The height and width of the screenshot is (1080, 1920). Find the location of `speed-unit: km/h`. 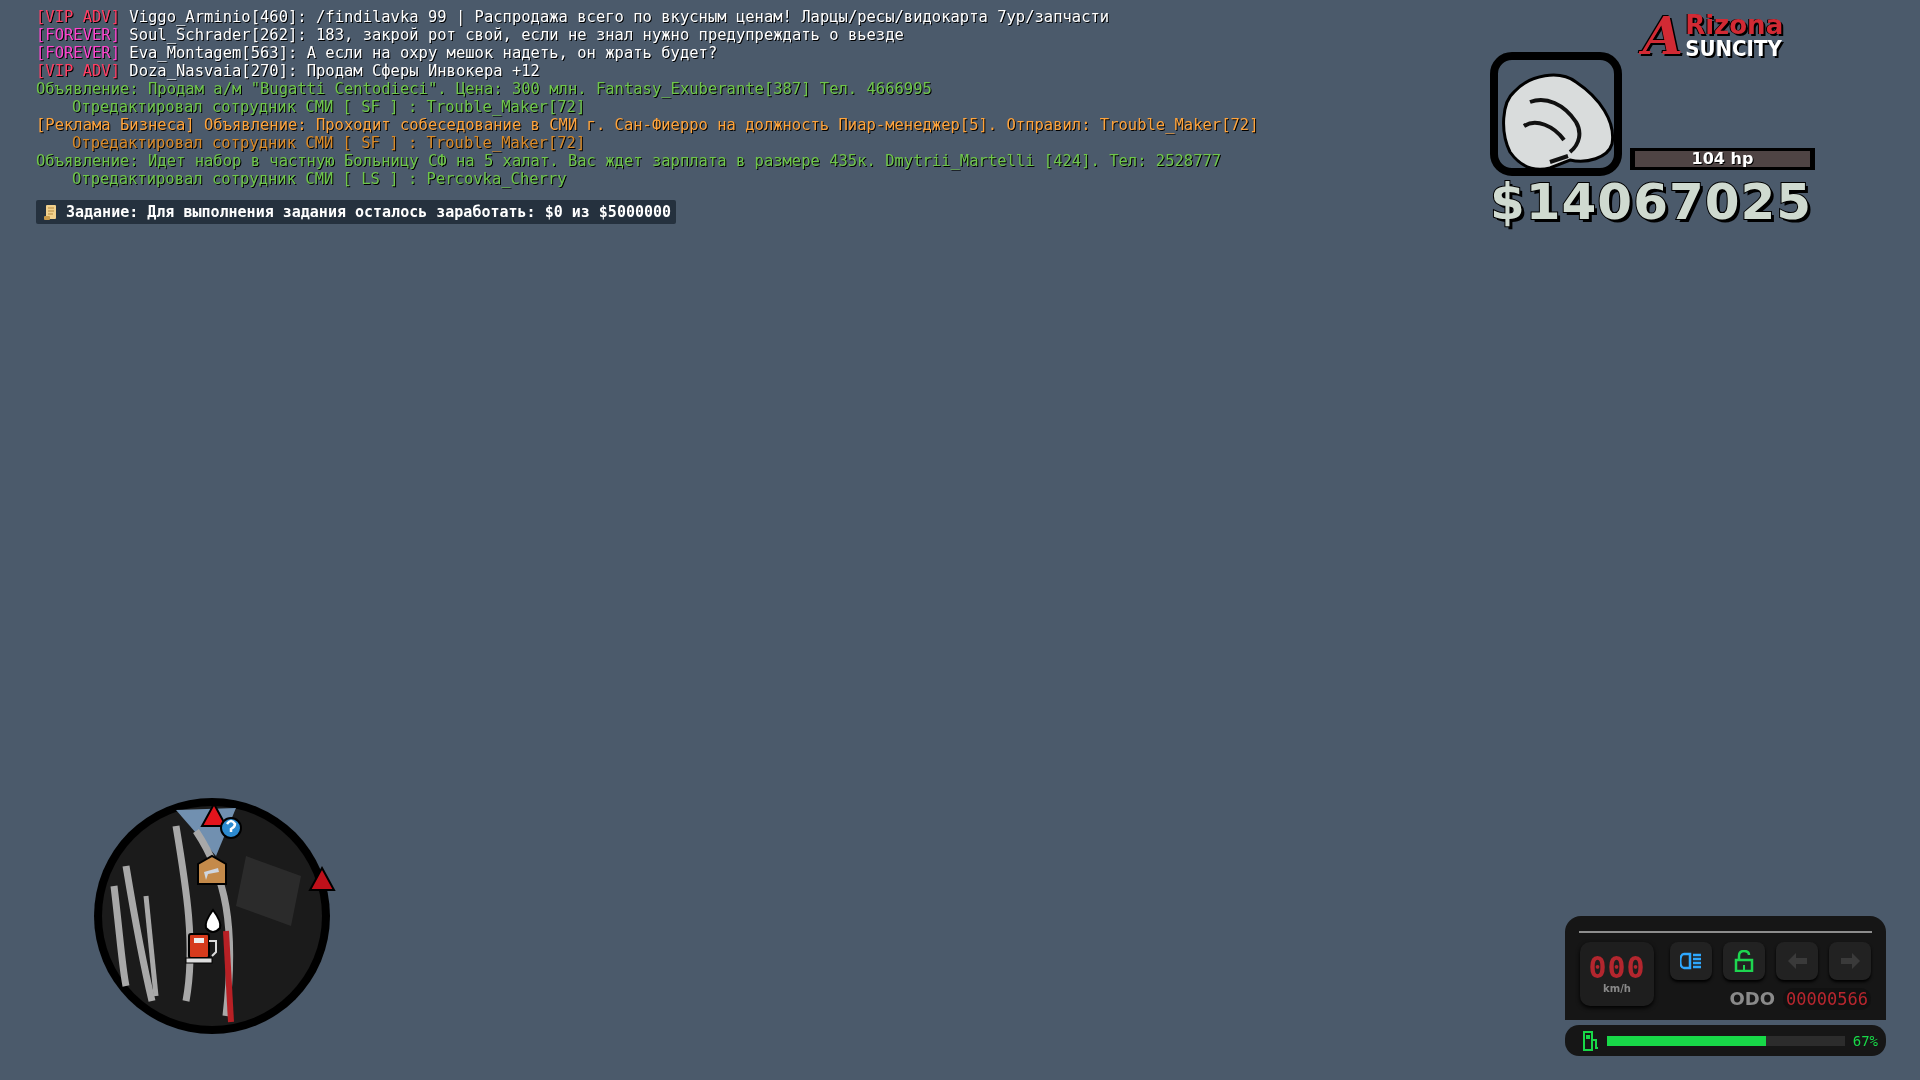

speed-unit: km/h is located at coordinates (1617, 989).